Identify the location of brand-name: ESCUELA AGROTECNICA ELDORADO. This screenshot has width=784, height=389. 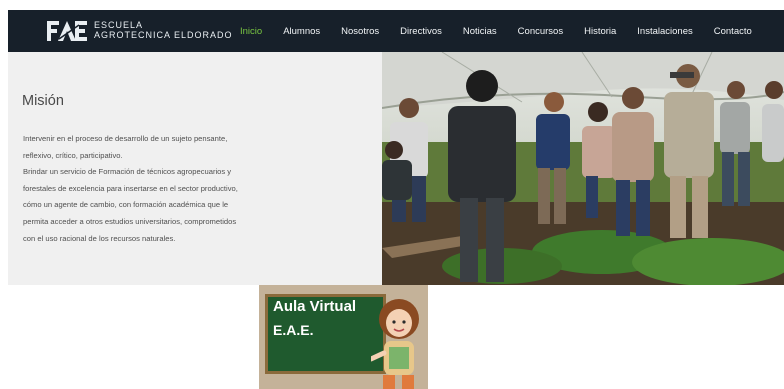
(163, 30).